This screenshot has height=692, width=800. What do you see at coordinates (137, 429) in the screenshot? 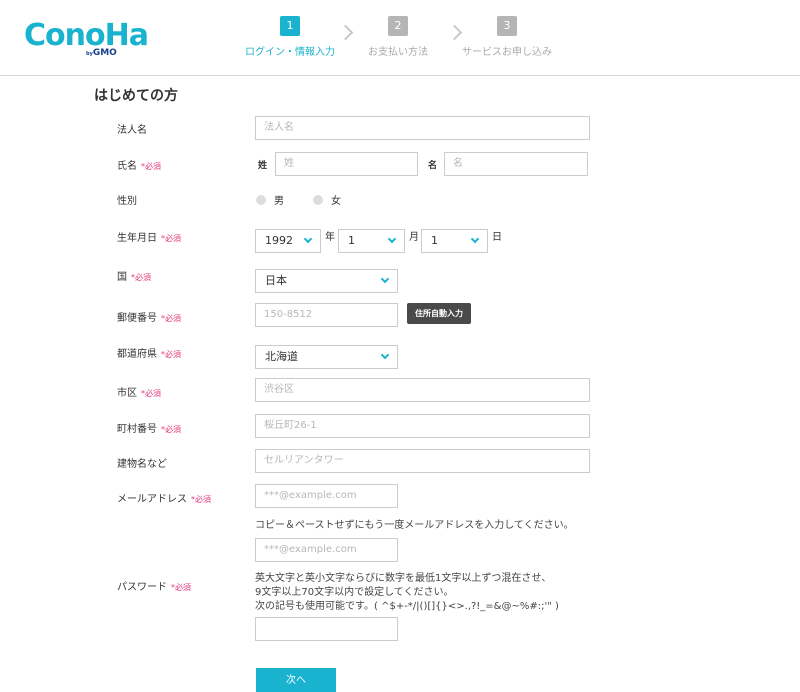
I see `town-label-text: 町村番号` at bounding box center [137, 429].